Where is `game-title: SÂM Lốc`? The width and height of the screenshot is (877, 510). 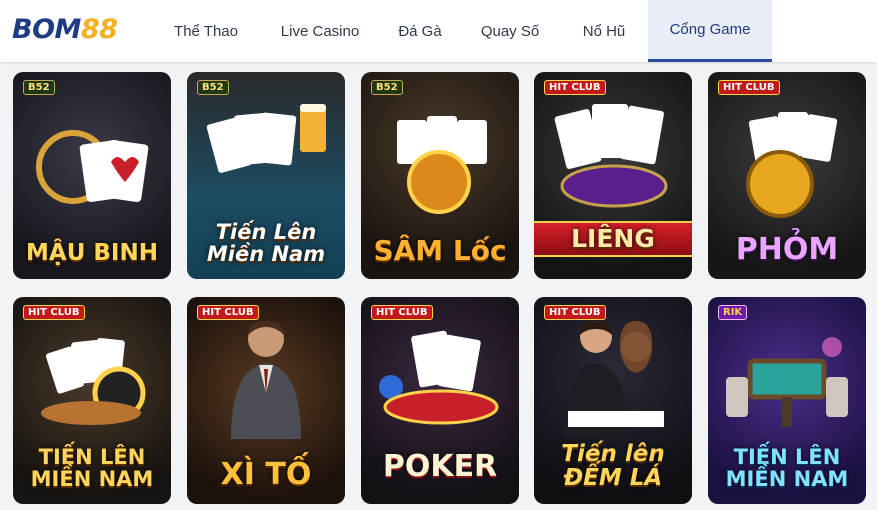
game-title: SÂM Lốc is located at coordinates (440, 250).